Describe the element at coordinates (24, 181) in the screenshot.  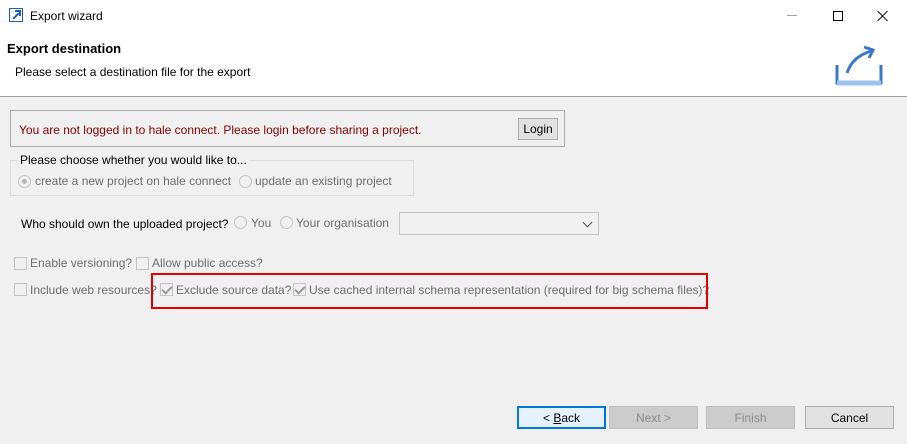
I see `create-new-project-radio` at that location.